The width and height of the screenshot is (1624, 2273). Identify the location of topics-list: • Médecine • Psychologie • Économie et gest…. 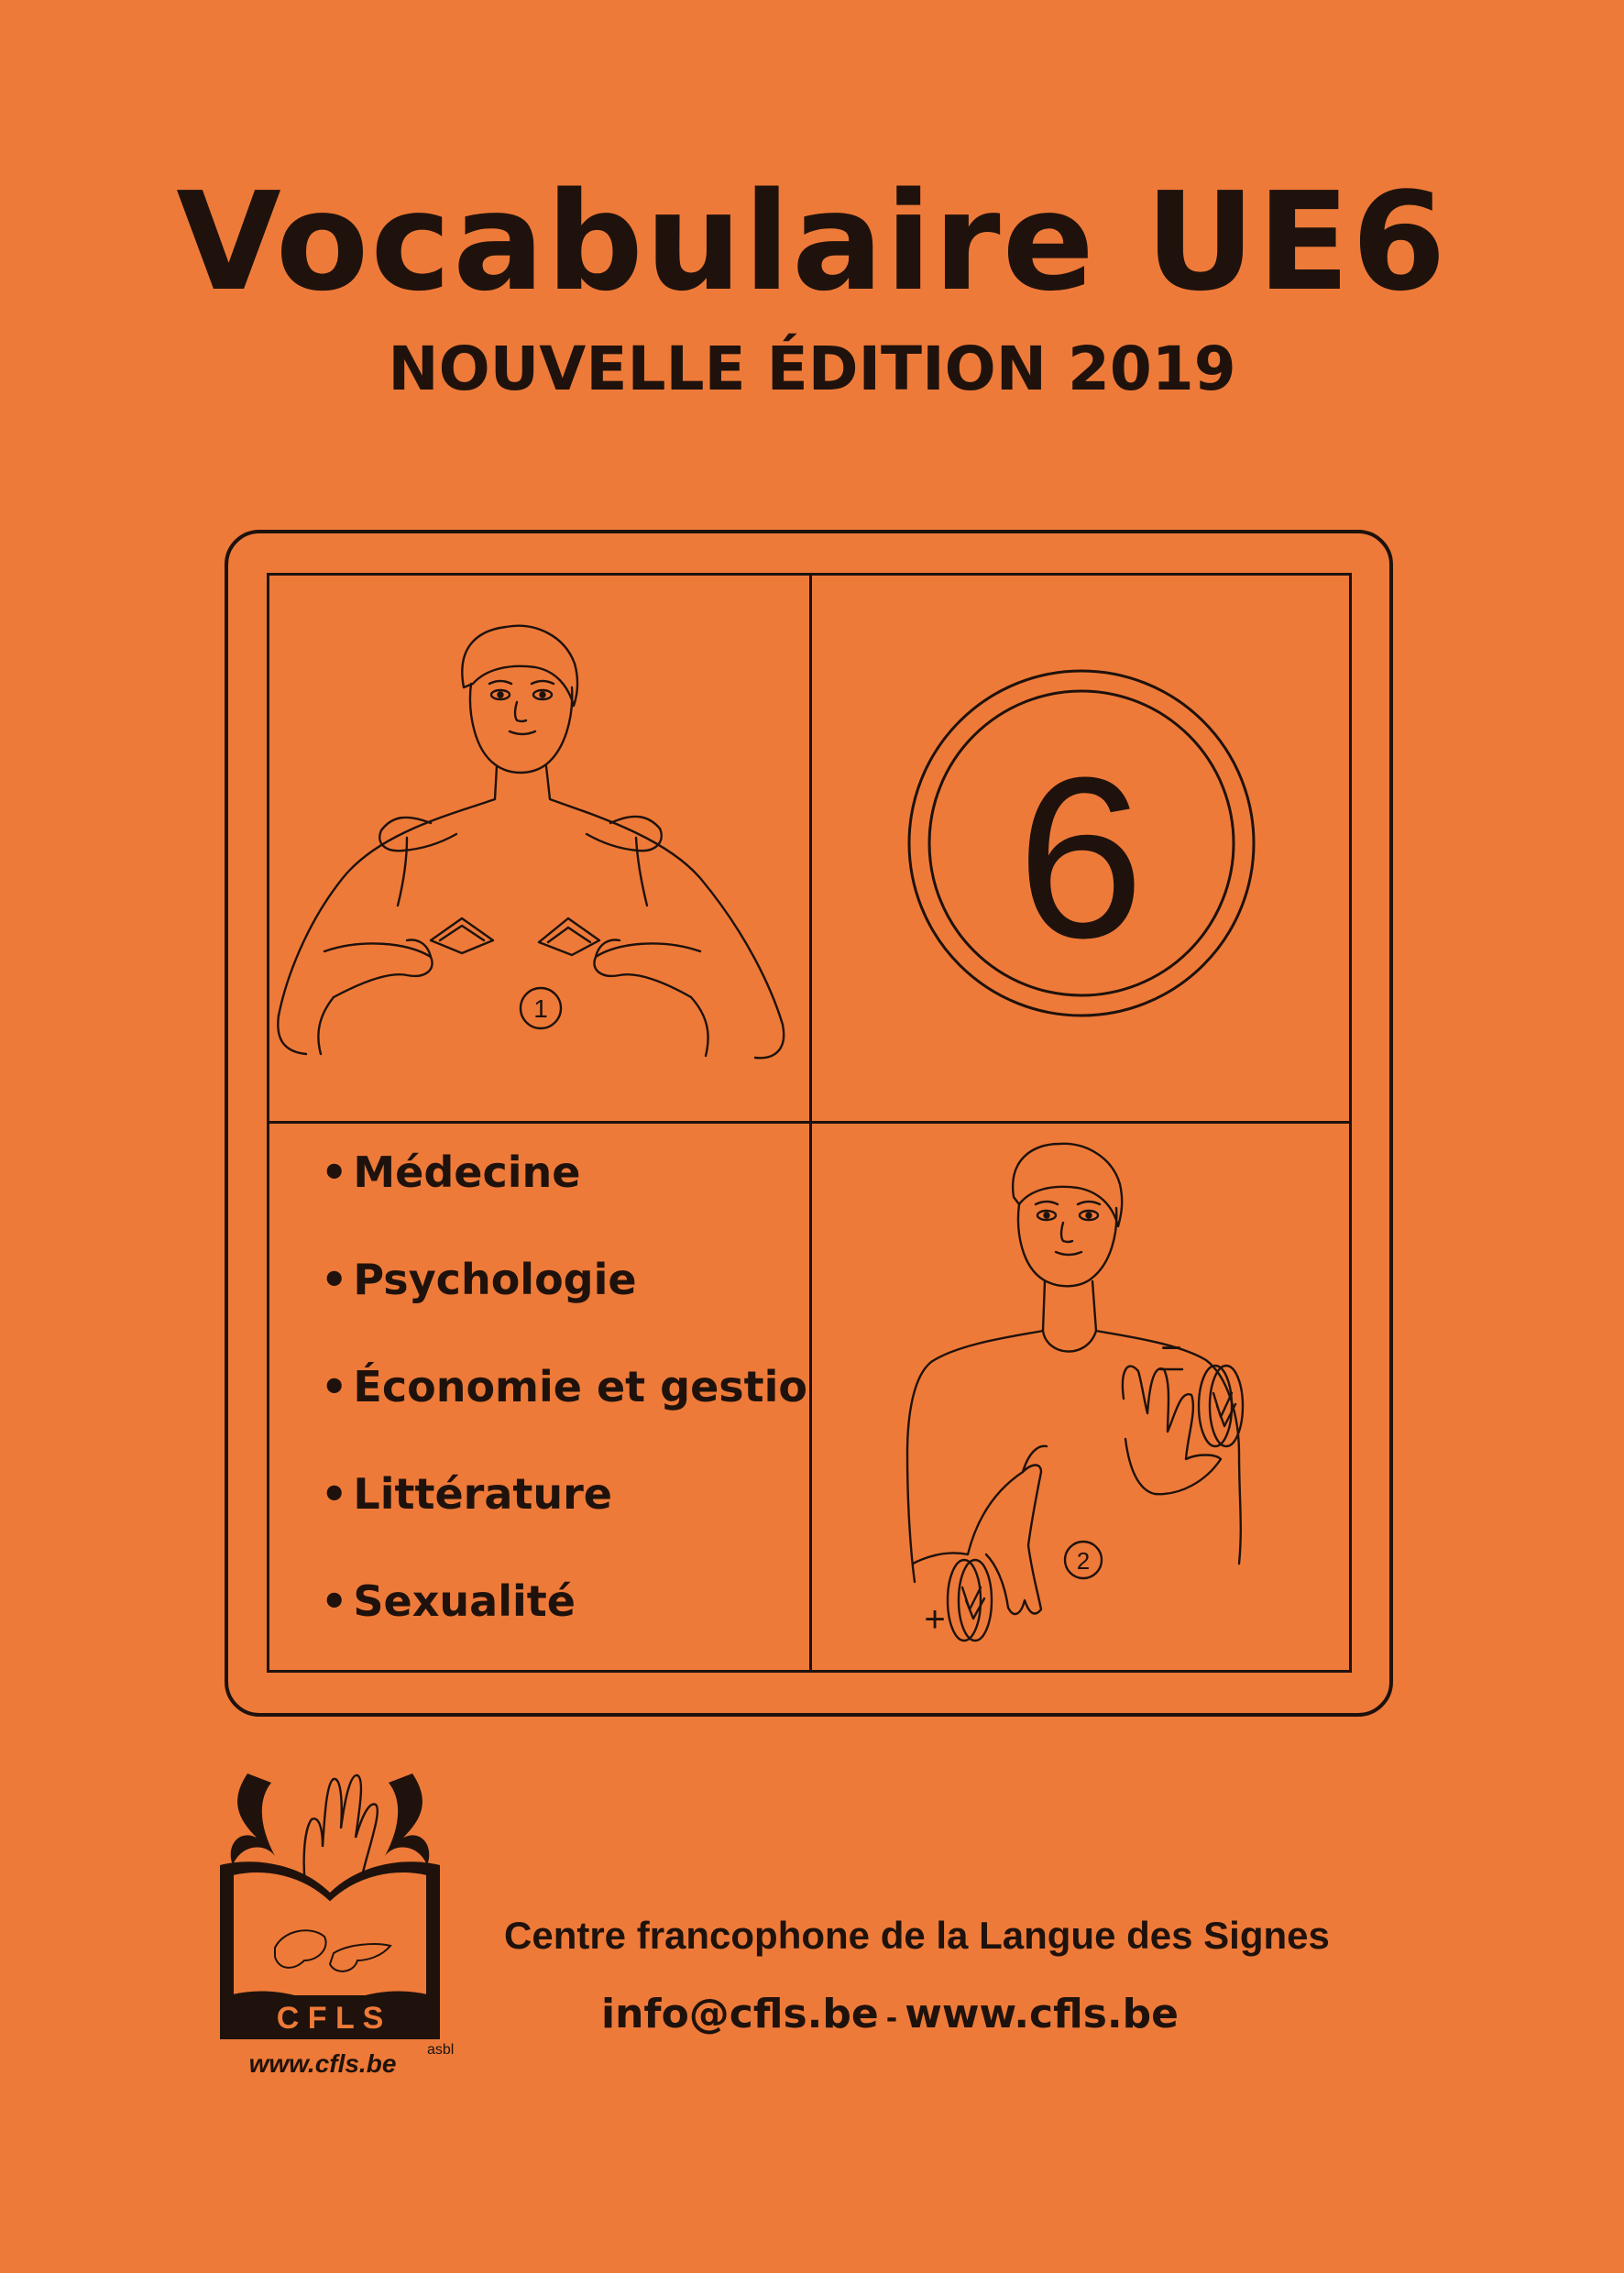
(565, 1407).